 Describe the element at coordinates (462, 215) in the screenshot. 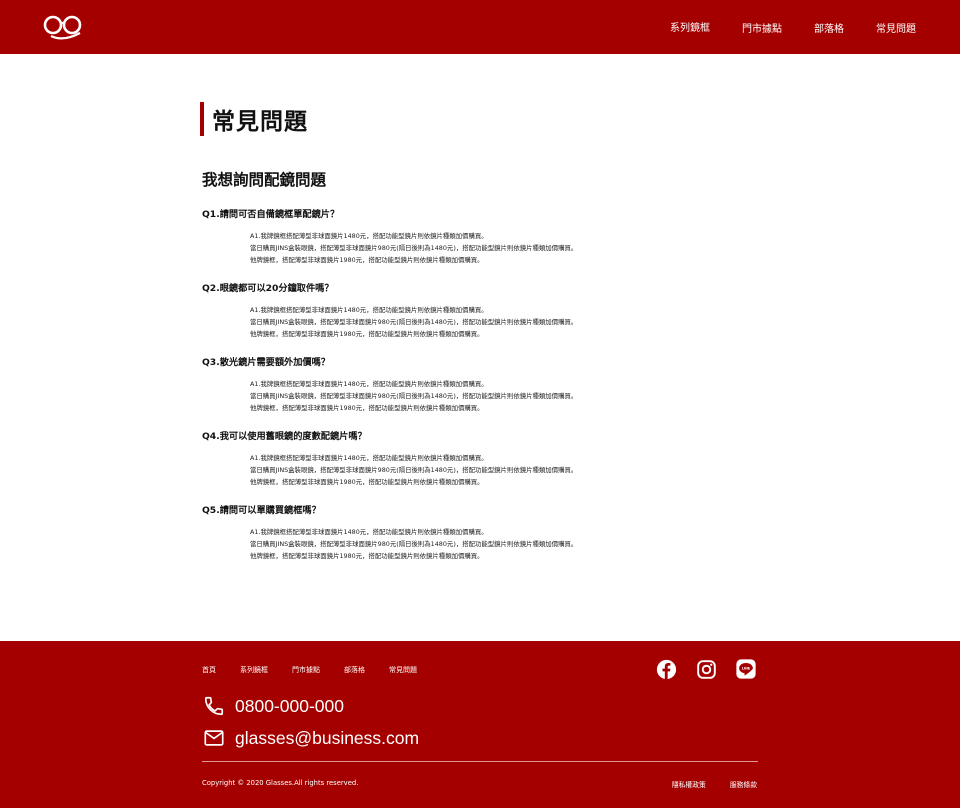

I see `faq-question: Q1.請問可否自備鏡框單配鏡片？` at that location.